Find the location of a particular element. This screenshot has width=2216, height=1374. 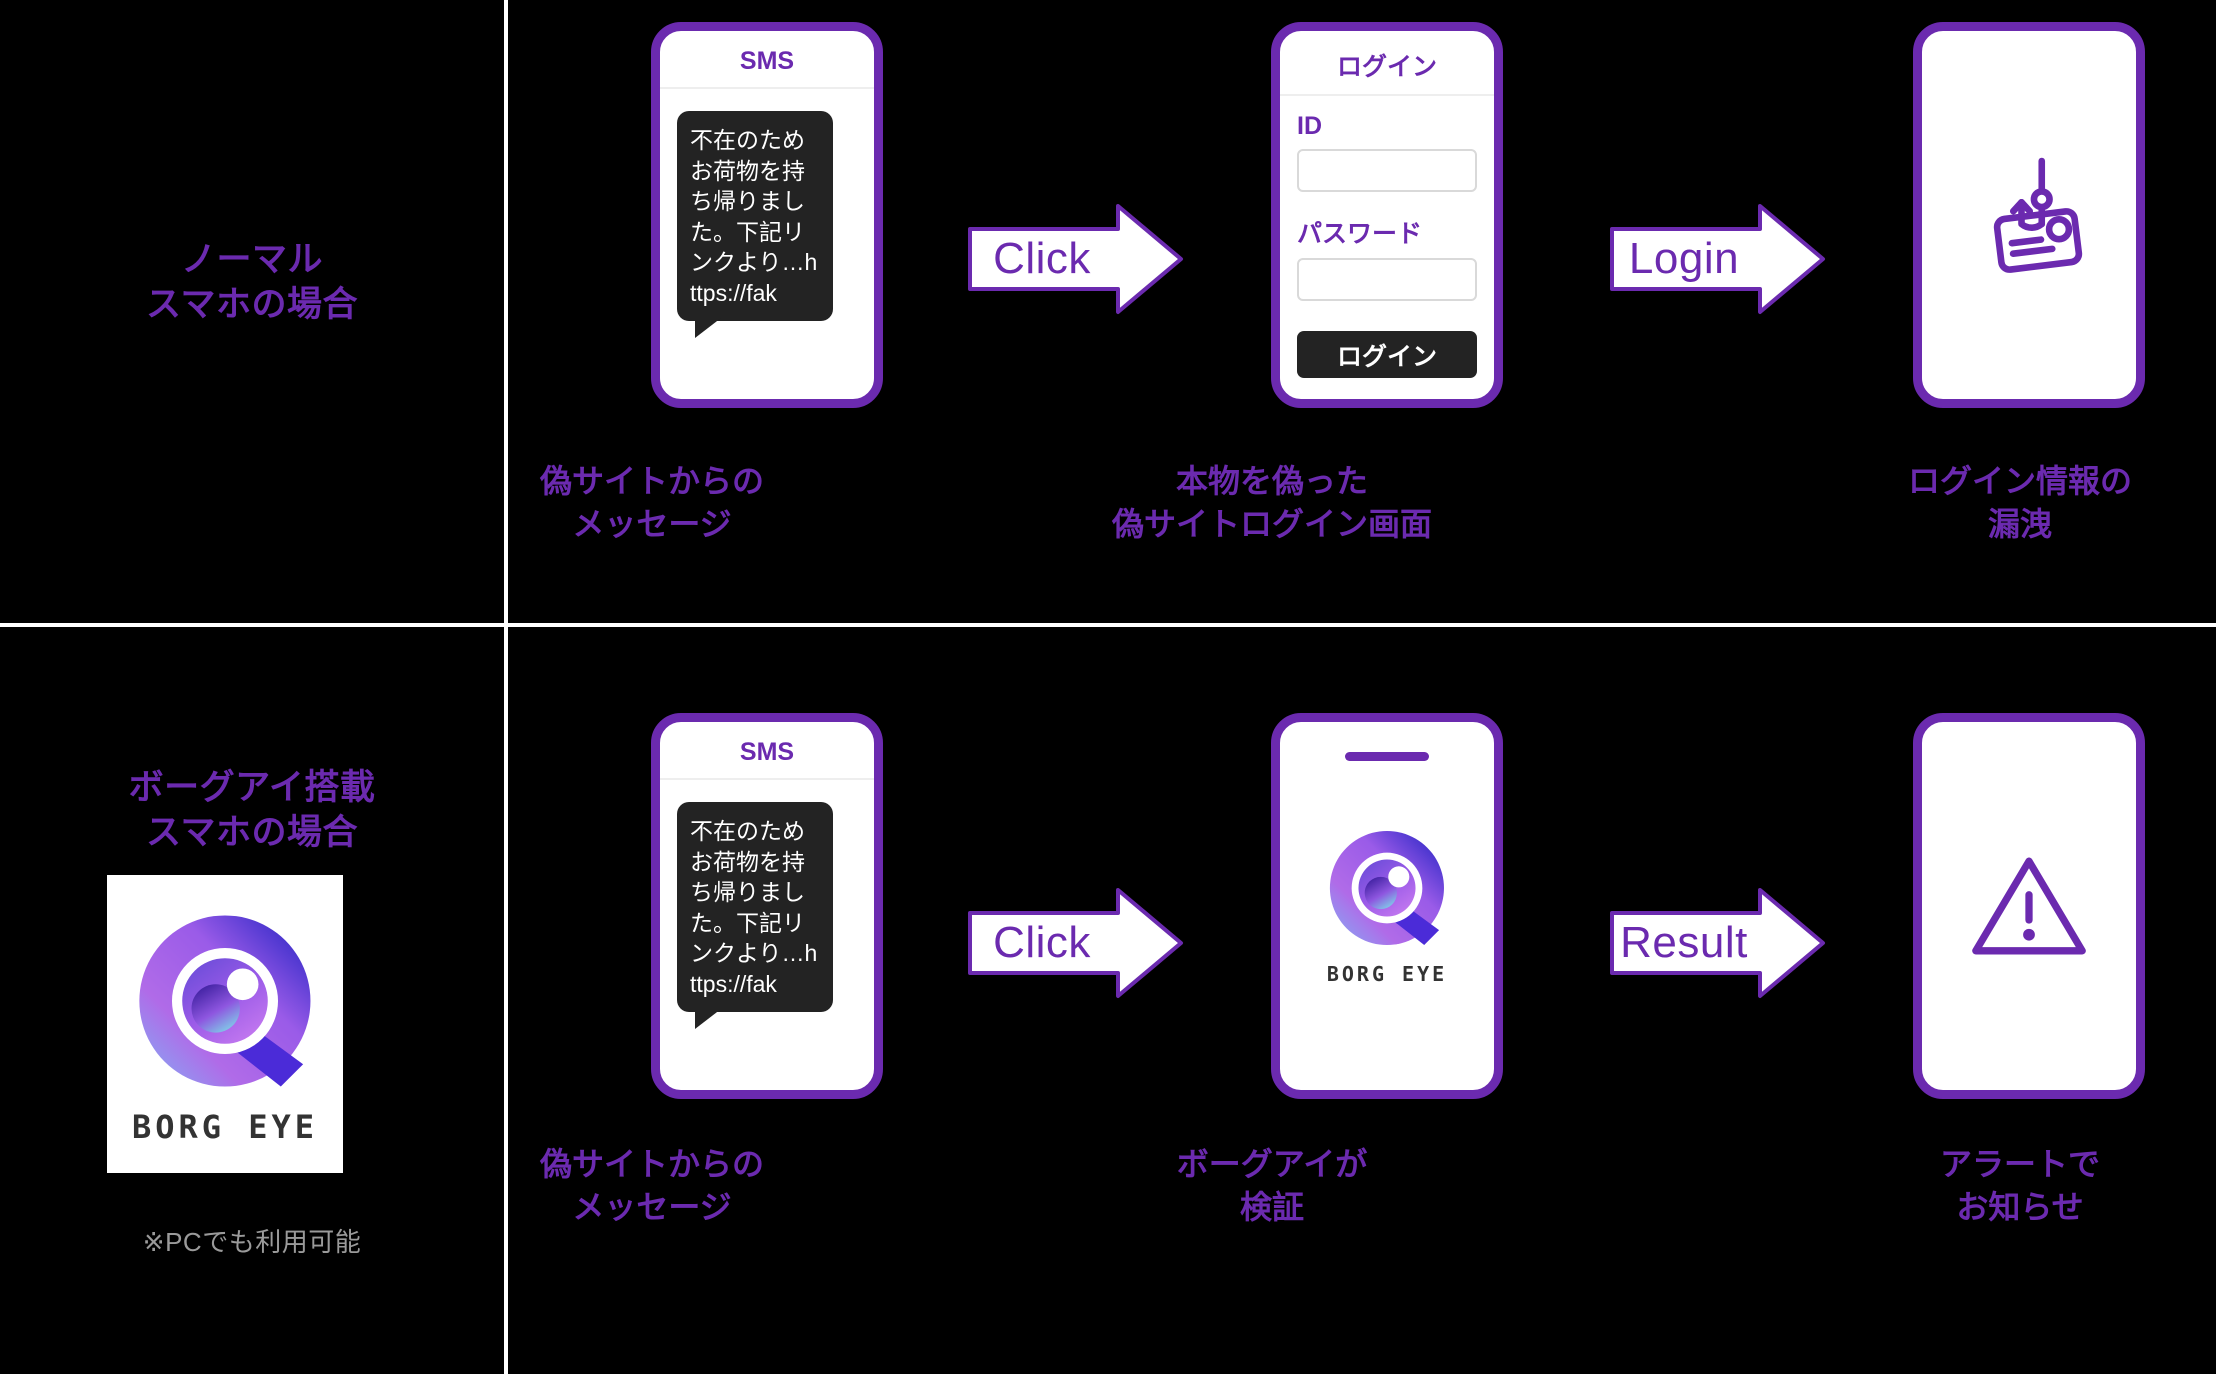

caption-line2: 漏洩 is located at coordinates (2019, 523).